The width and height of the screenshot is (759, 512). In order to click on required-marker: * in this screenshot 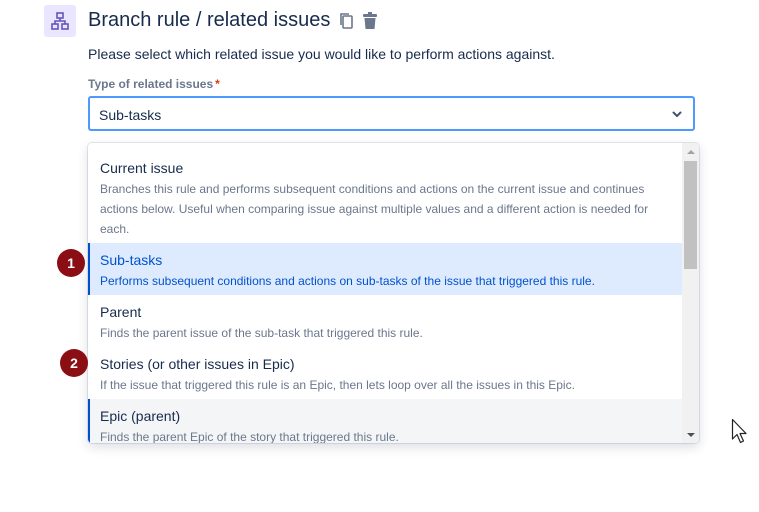, I will do `click(217, 84)`.